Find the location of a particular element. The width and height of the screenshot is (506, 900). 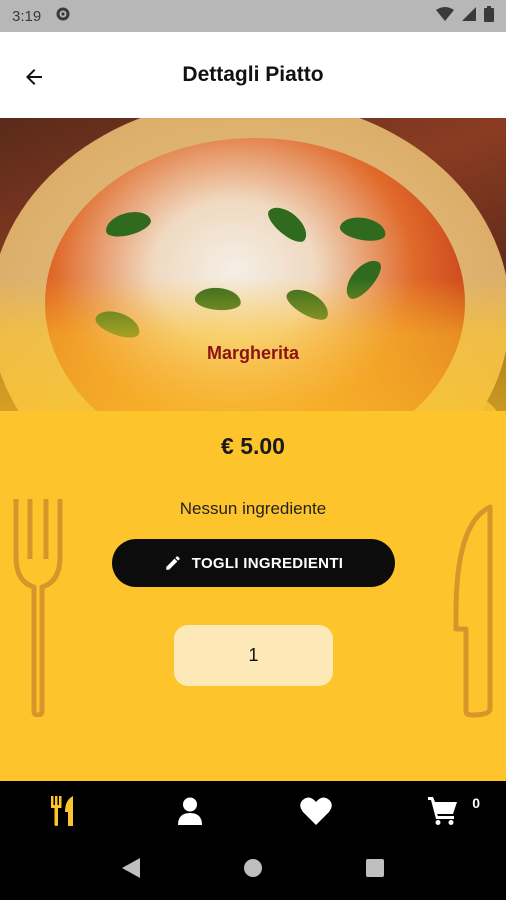

quantity-field: 1 is located at coordinates (253, 655).